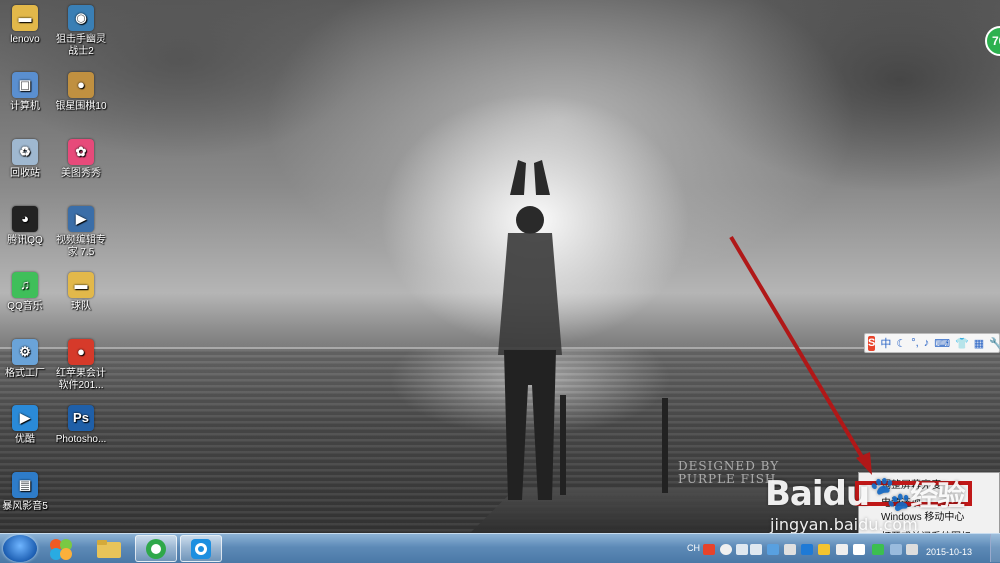  Describe the element at coordinates (81, 173) in the screenshot. I see `desktop-icon-label: 美图秀秀` at that location.